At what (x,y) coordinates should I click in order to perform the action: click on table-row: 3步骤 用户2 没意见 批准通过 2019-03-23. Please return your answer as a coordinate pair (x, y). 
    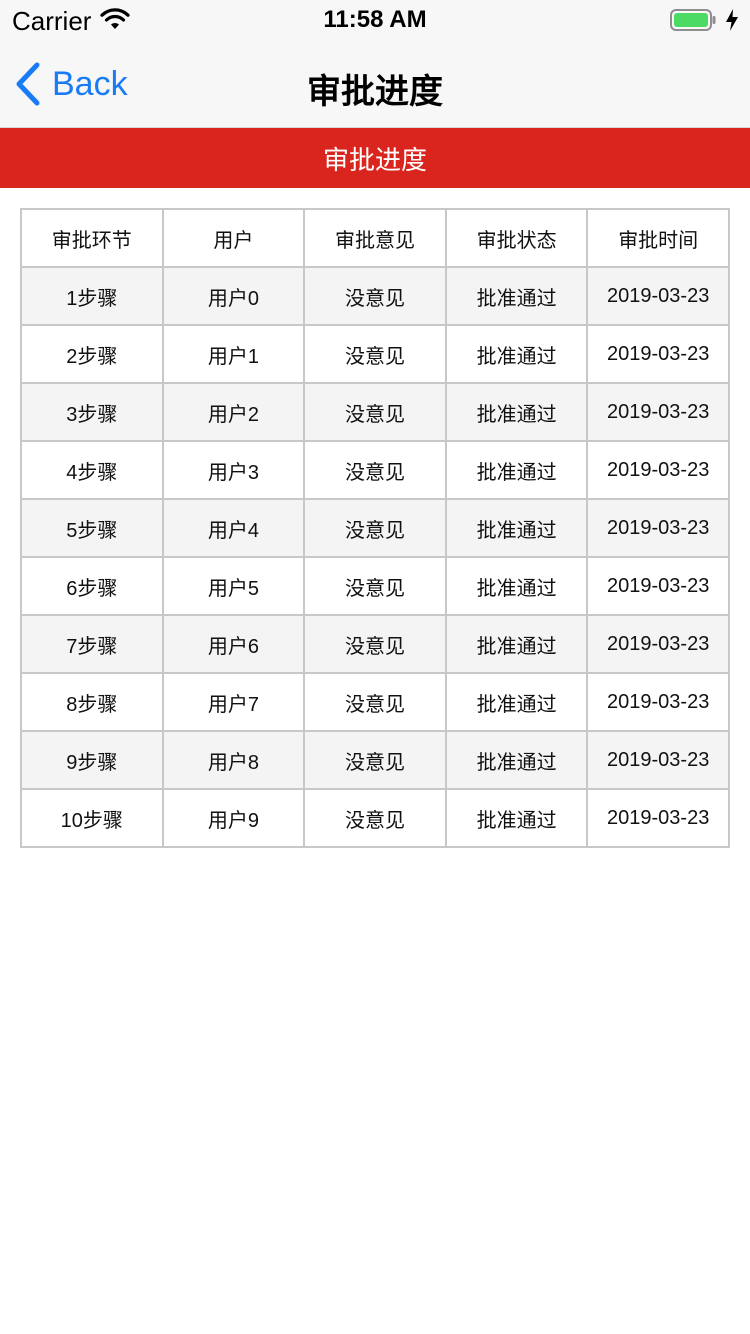
    Looking at the image, I should click on (375, 412).